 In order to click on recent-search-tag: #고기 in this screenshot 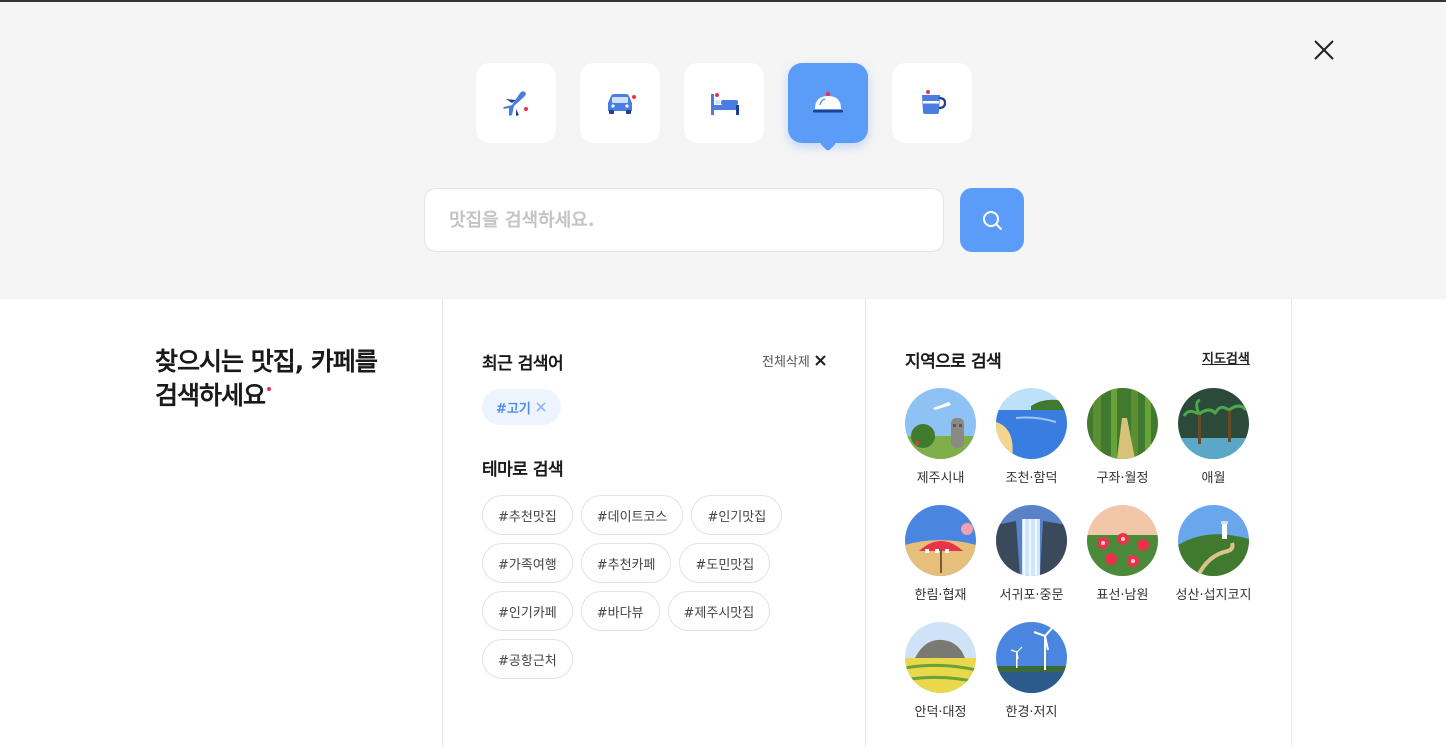, I will do `click(521, 407)`.